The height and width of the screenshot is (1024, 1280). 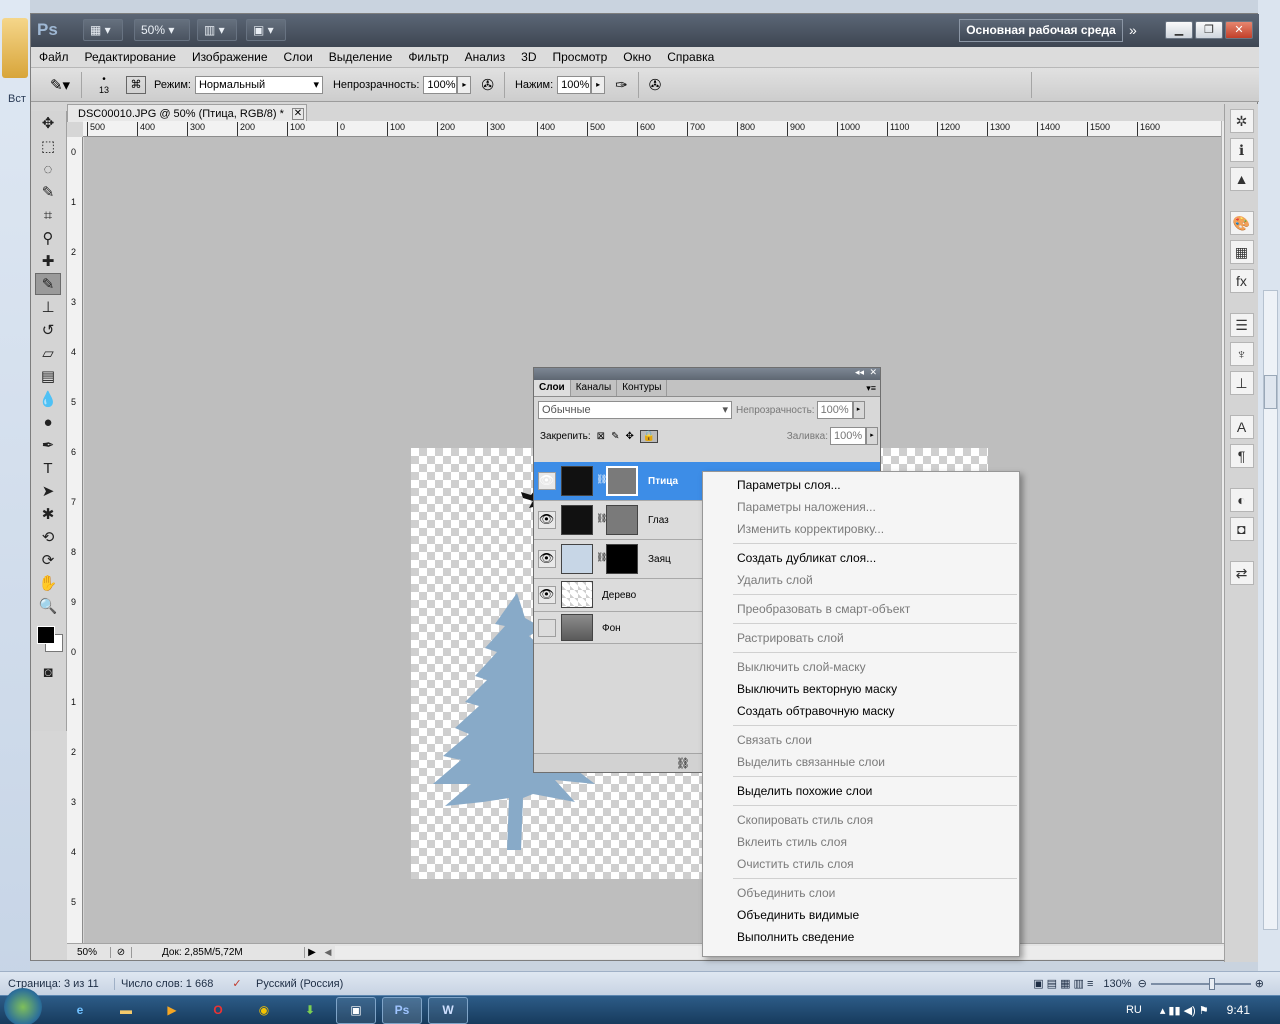 What do you see at coordinates (48, 560) in the screenshot?
I see `3d-orbit-tool-icon: ⟳` at bounding box center [48, 560].